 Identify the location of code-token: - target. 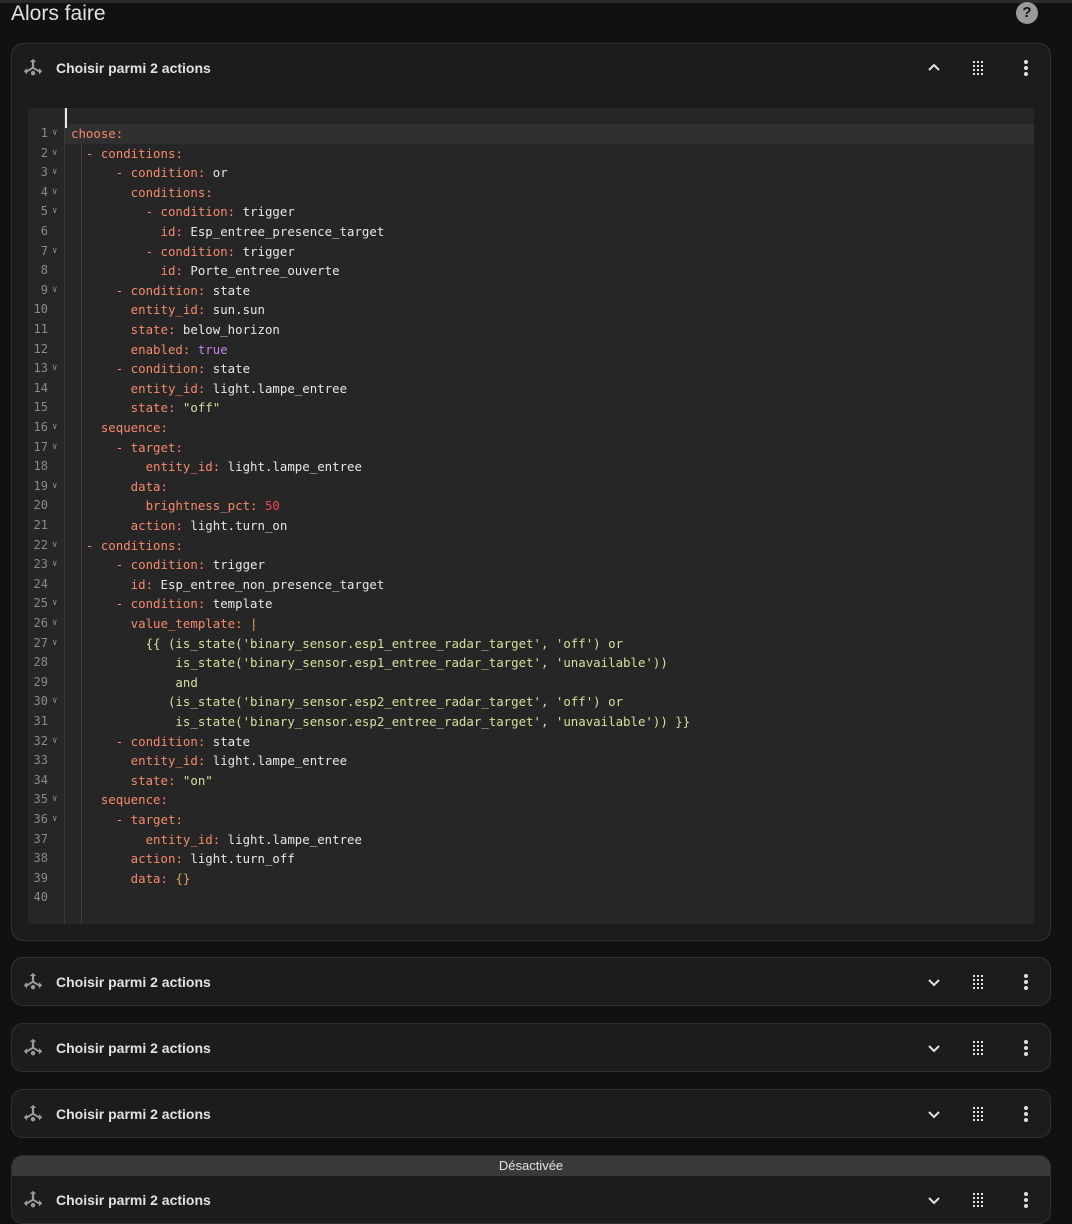
(123, 447).